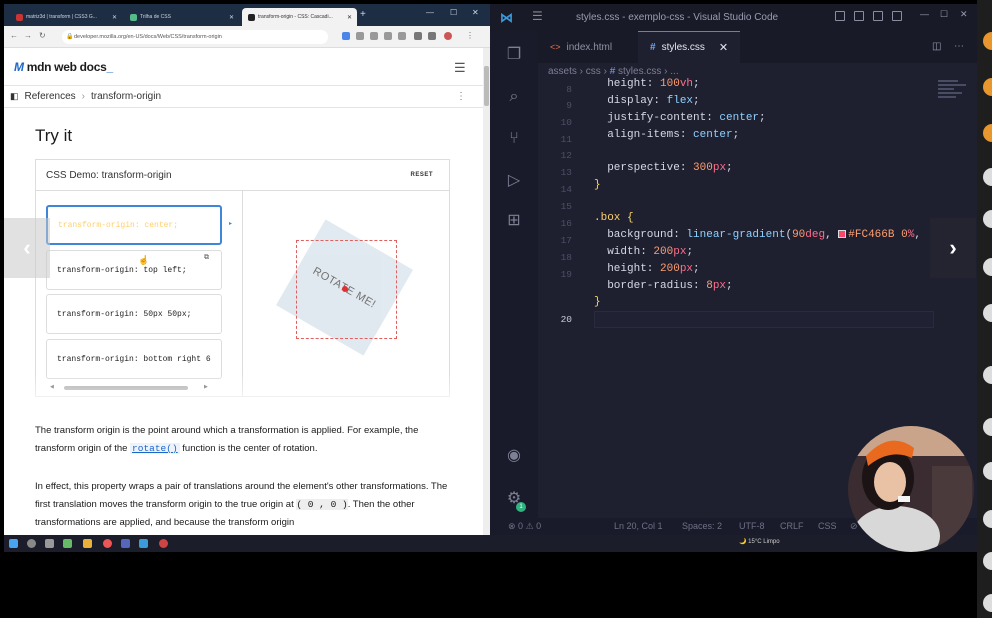 The height and width of the screenshot is (618, 992). What do you see at coordinates (689, 47) in the screenshot?
I see `tab-styles-css: # styles.css ✕` at bounding box center [689, 47].